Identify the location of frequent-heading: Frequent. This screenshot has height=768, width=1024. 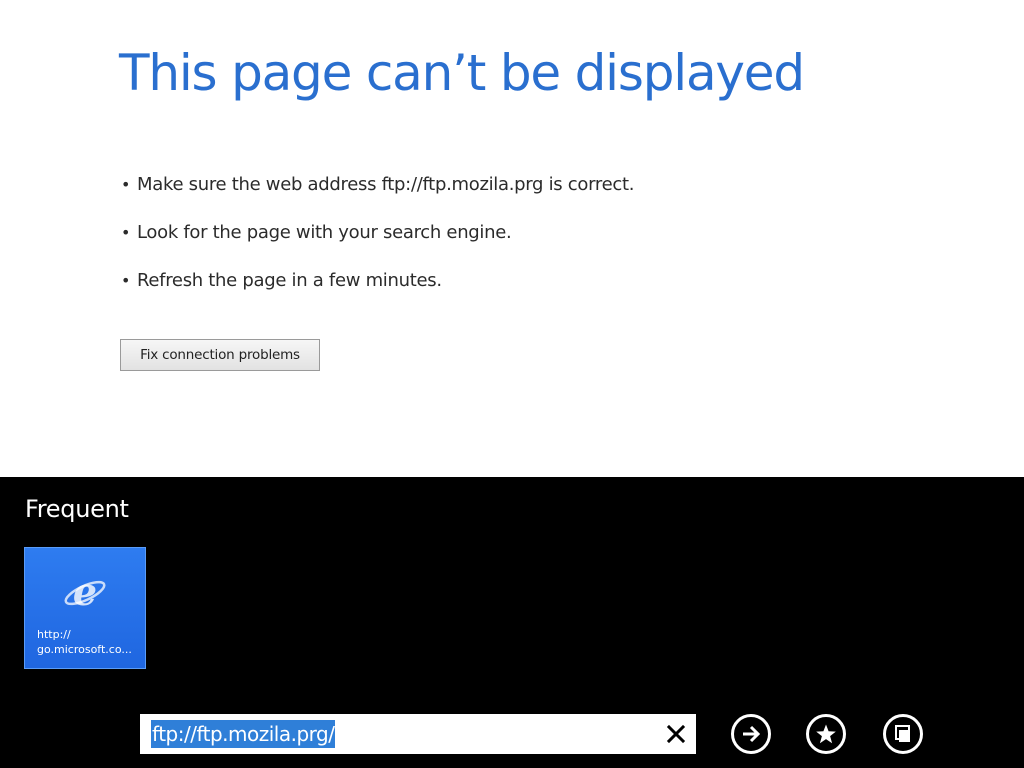
(77, 509).